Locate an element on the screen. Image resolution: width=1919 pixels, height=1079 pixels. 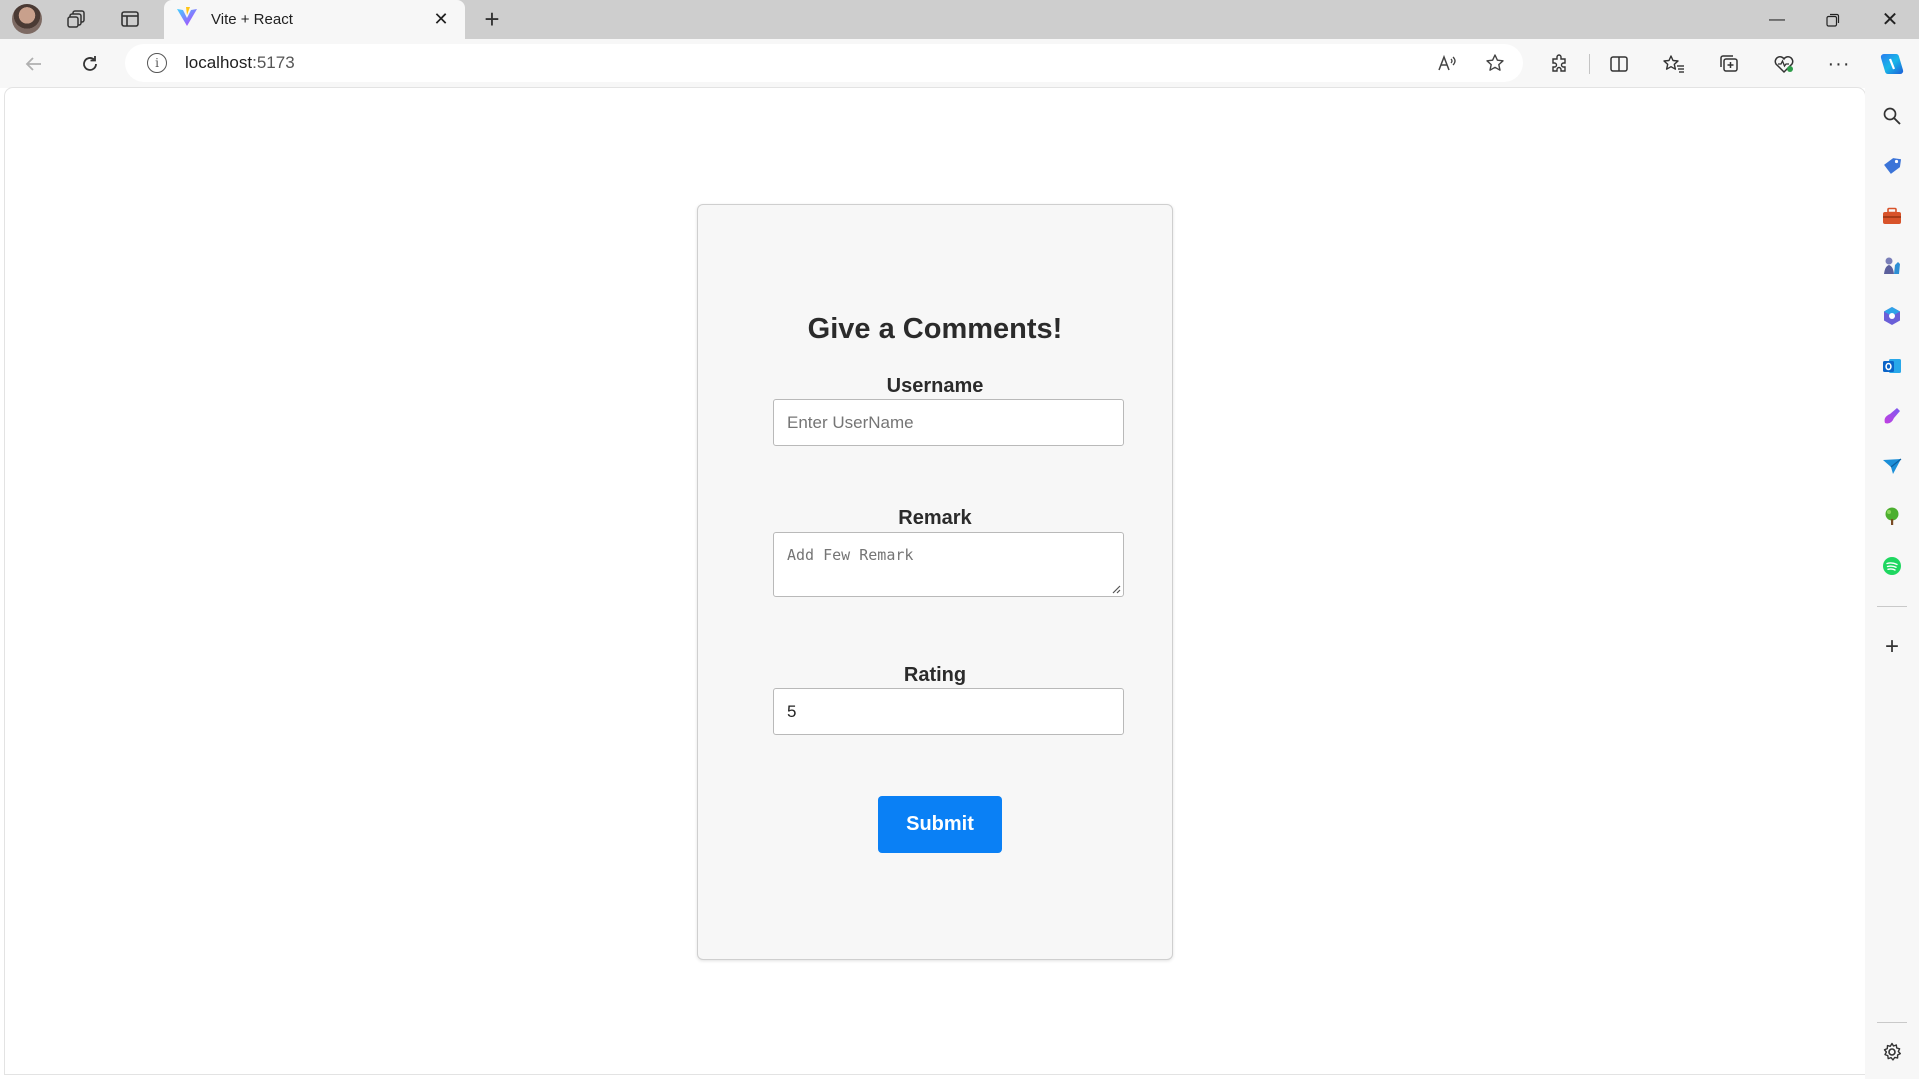
remark-textarea: Add Few Remark is located at coordinates (948, 564).